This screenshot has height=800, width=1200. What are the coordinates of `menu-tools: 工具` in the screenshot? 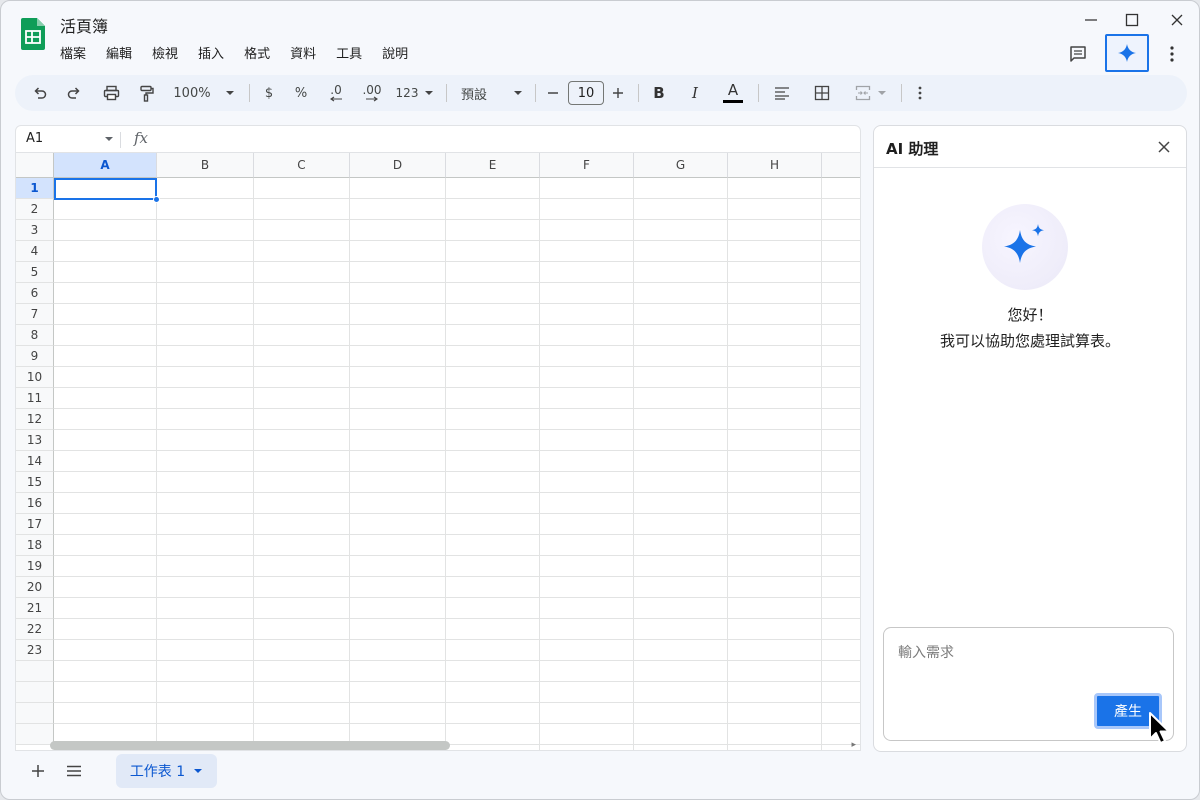 It's located at (349, 52).